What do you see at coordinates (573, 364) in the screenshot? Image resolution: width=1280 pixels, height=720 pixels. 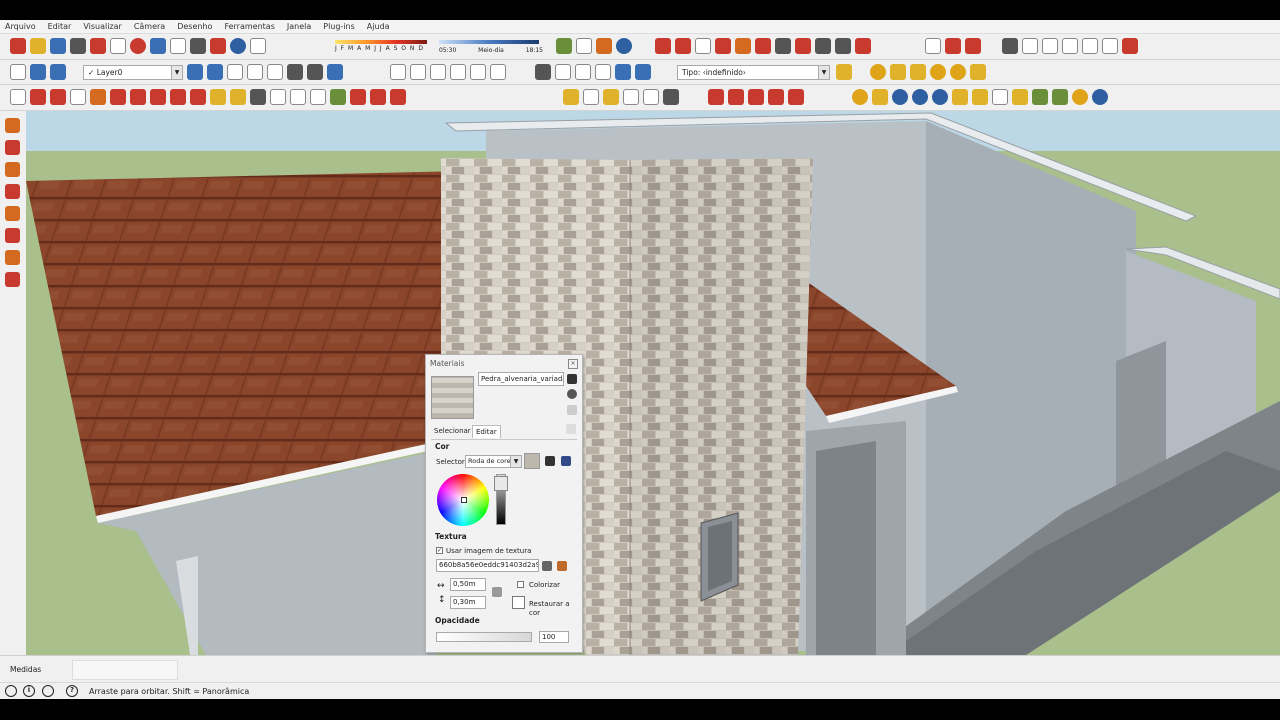 I see `close-icon: ×` at bounding box center [573, 364].